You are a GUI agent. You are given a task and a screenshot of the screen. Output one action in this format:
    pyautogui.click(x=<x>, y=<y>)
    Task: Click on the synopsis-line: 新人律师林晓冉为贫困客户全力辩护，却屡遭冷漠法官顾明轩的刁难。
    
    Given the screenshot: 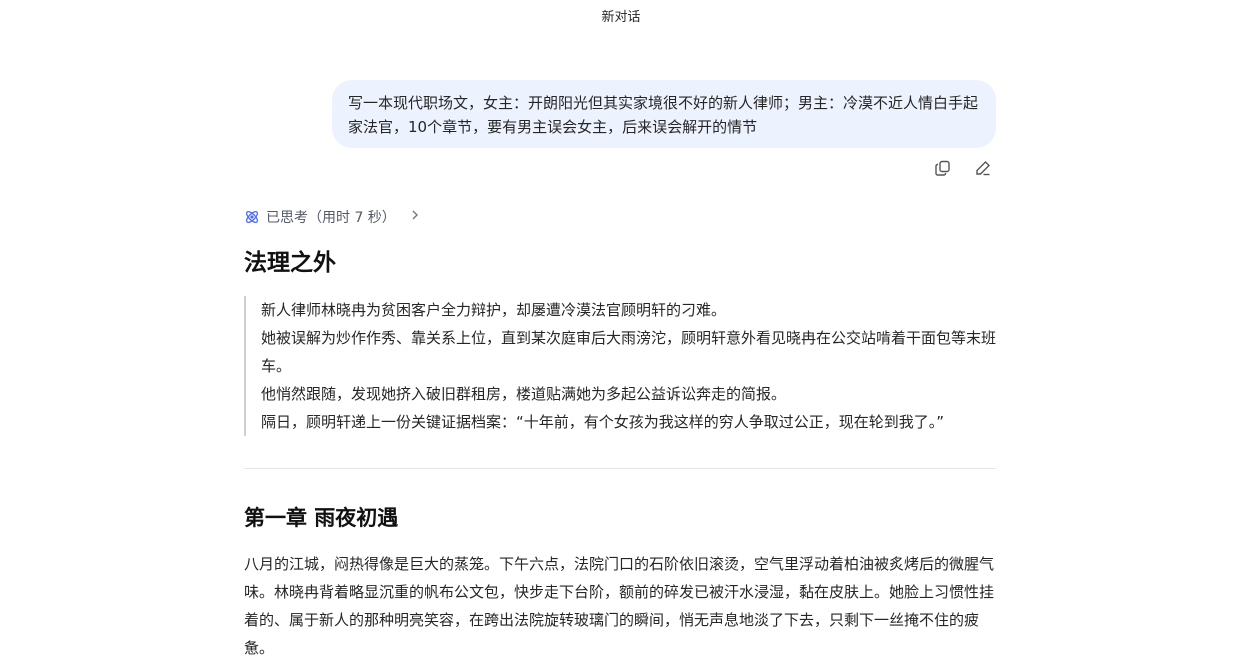 What is the action you would take?
    pyautogui.click(x=494, y=310)
    